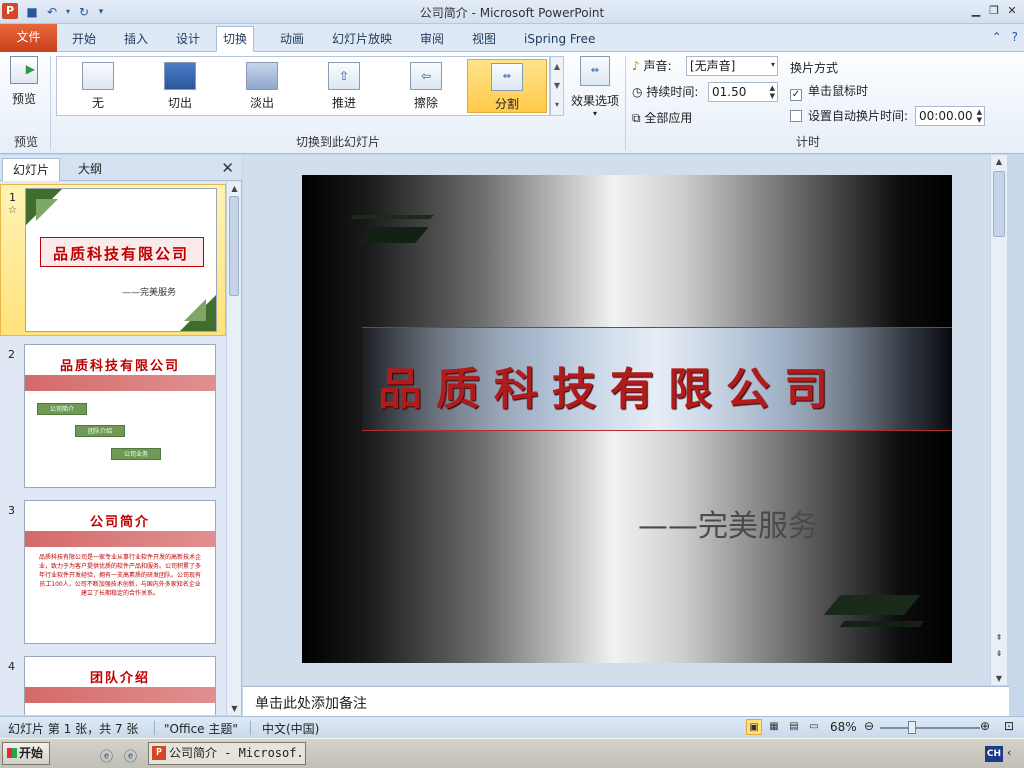 The width and height of the screenshot is (1024, 768). Describe the element at coordinates (773, 65) in the screenshot. I see `chevron-down-icon: ▾` at that location.